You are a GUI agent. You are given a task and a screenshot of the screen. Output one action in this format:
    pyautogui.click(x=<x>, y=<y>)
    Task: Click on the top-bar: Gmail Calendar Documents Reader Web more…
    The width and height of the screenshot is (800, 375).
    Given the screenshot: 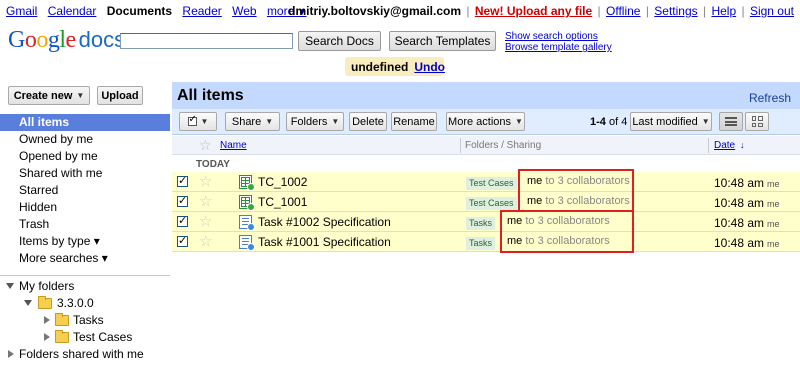 What is the action you would take?
    pyautogui.click(x=400, y=11)
    